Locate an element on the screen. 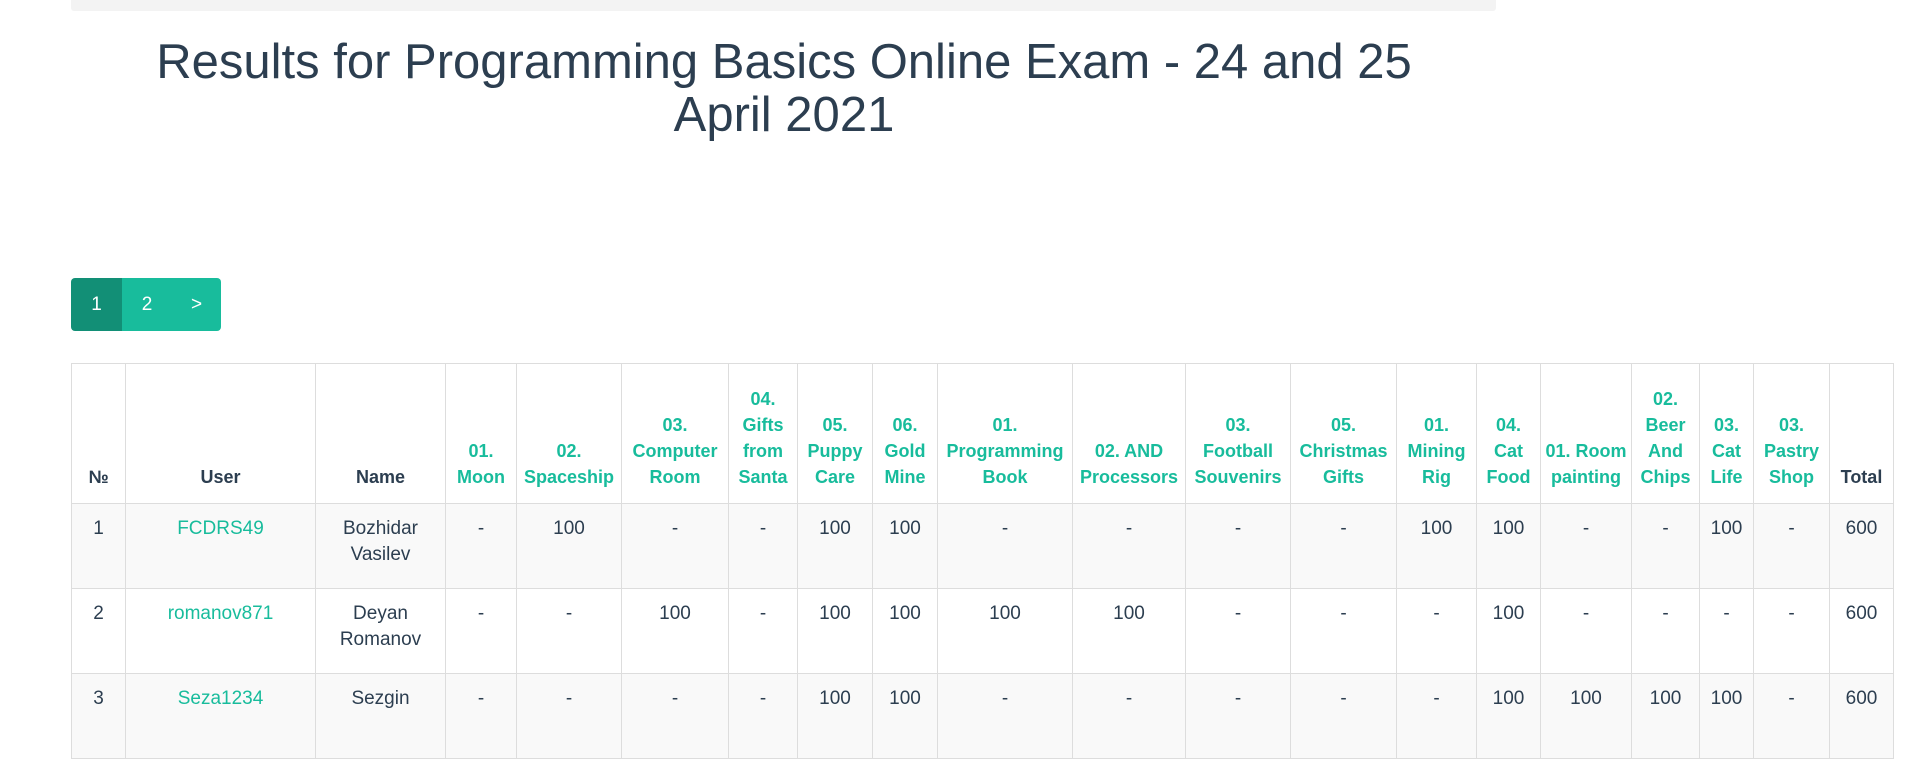 The image size is (1912, 759). column-header: 03. Computer Room is located at coordinates (675, 433).